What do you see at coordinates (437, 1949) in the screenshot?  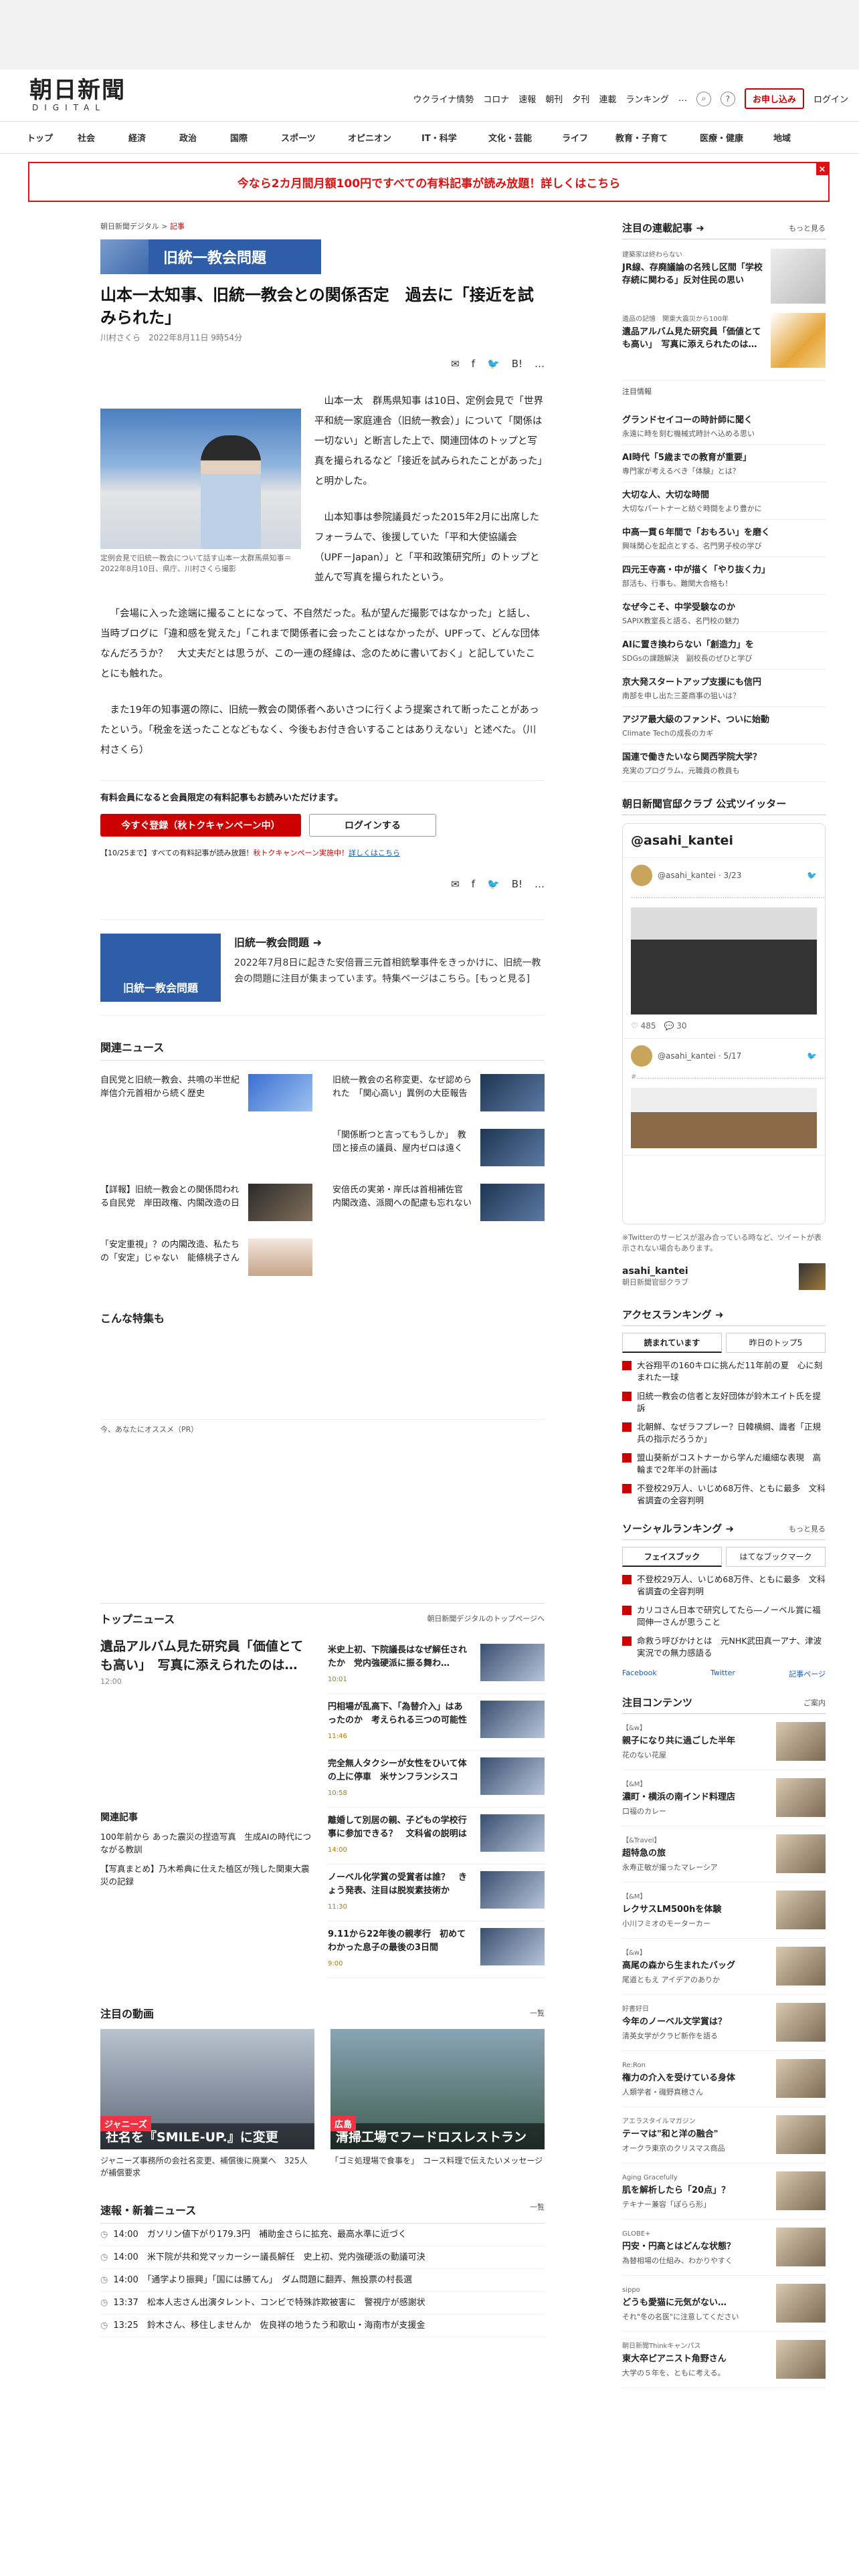 I see `top-news-item: 9.11から22年後の親孝行 初めてわかった息子の最後の3日間 9:00` at bounding box center [437, 1949].